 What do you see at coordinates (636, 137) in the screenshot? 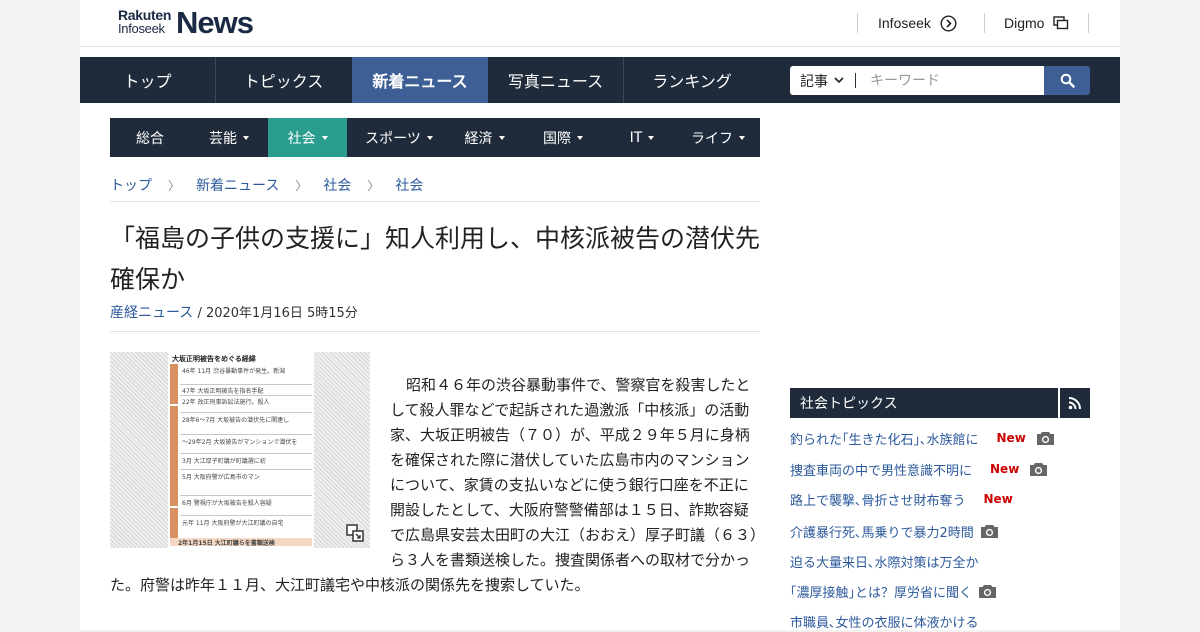
I see `category-label: IT` at bounding box center [636, 137].